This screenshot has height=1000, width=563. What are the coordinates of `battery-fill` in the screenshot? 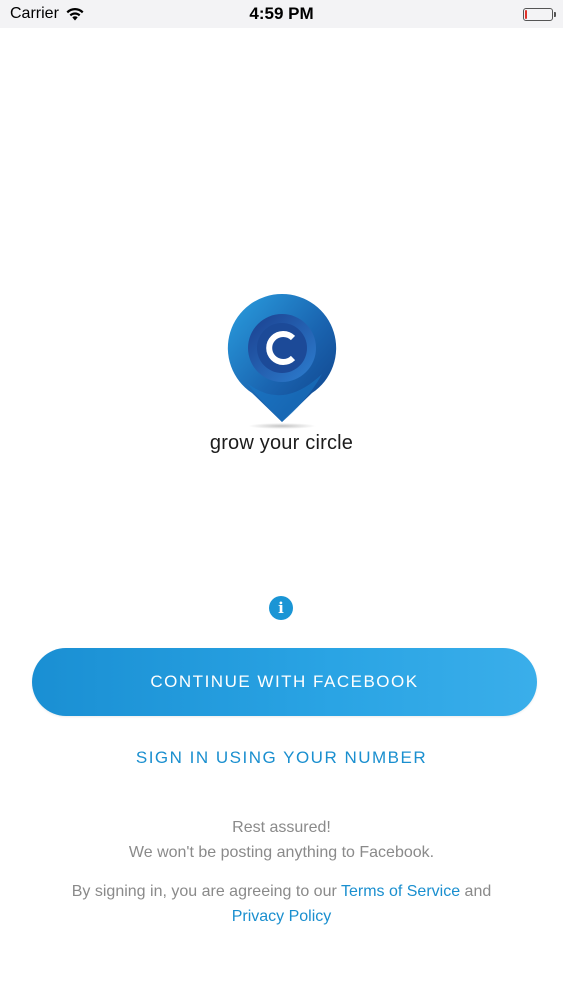 It's located at (526, 14).